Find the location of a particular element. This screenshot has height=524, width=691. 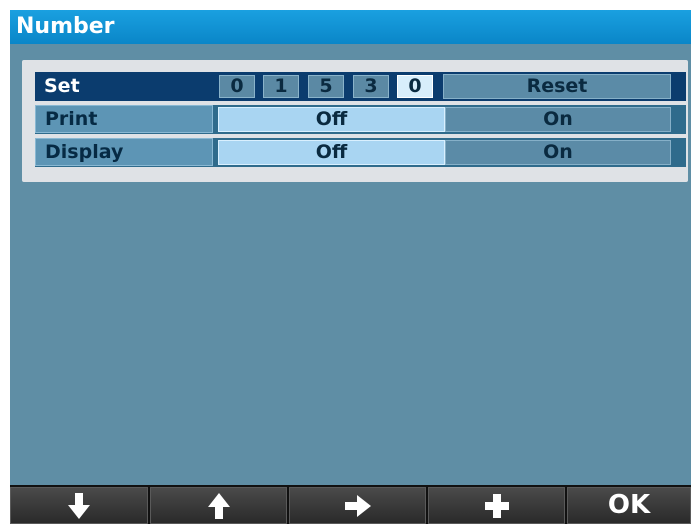

ok-button: OK is located at coordinates (629, 505).